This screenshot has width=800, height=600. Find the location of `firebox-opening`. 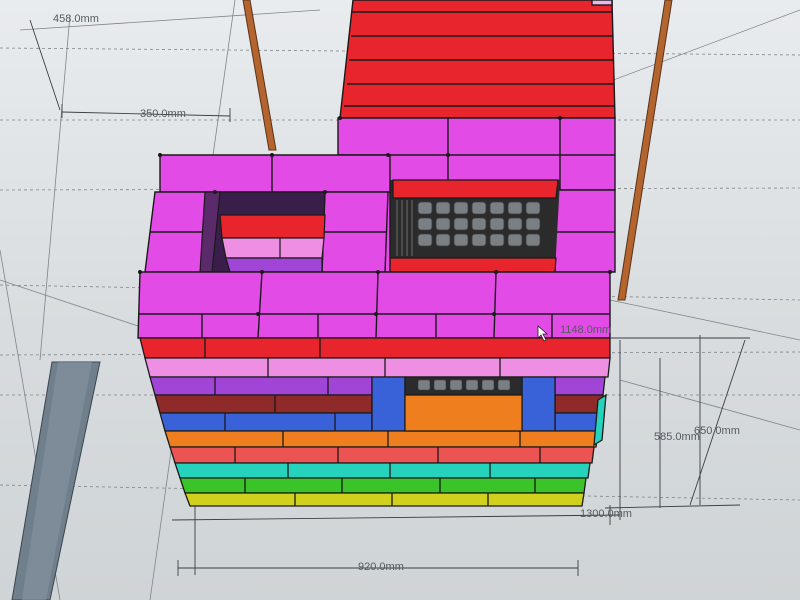

firebox-opening is located at coordinates (463, 404).